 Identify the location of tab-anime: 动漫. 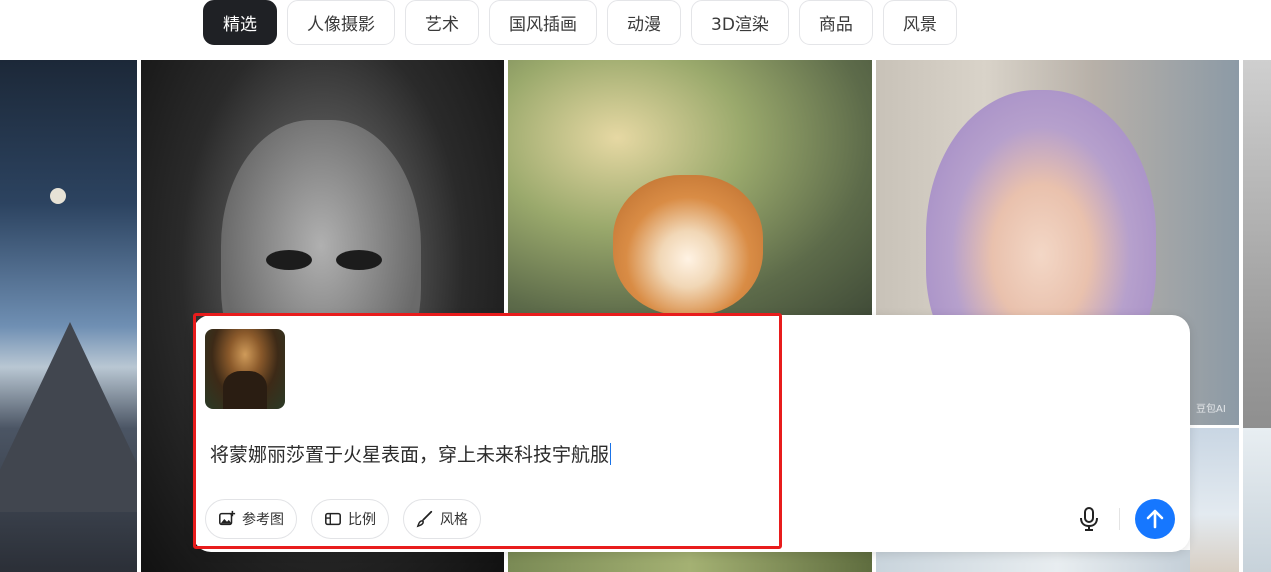
(644, 22).